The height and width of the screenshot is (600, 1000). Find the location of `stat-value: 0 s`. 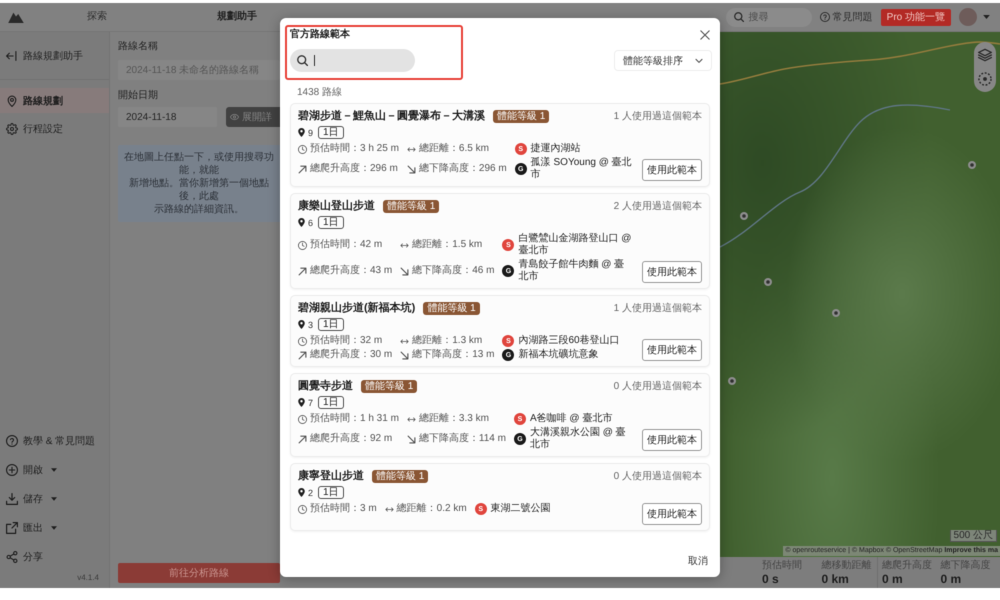

stat-value: 0 s is located at coordinates (771, 579).